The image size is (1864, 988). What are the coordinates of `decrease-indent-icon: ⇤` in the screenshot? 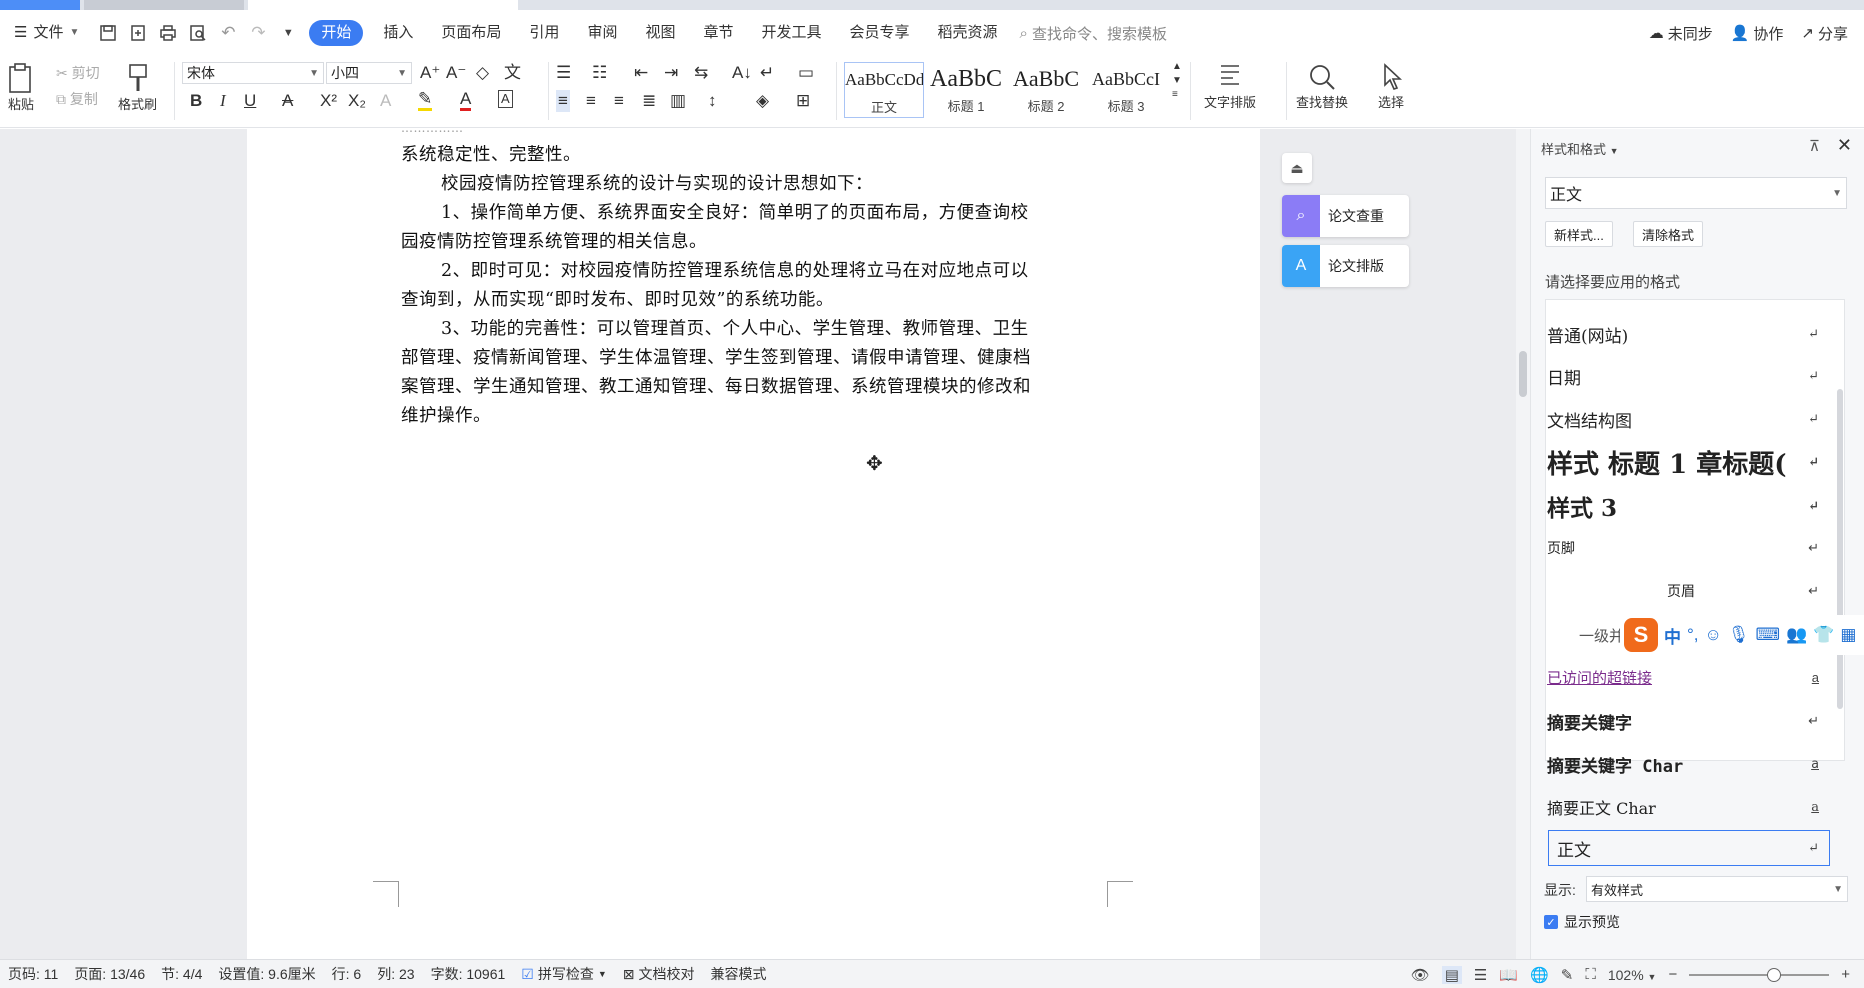 It's located at (641, 73).